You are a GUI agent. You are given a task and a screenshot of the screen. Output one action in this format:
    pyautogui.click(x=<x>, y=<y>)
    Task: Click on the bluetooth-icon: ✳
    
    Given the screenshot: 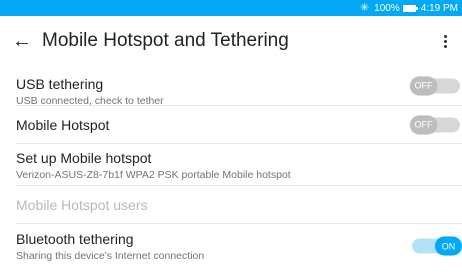 What is the action you would take?
    pyautogui.click(x=364, y=7)
    